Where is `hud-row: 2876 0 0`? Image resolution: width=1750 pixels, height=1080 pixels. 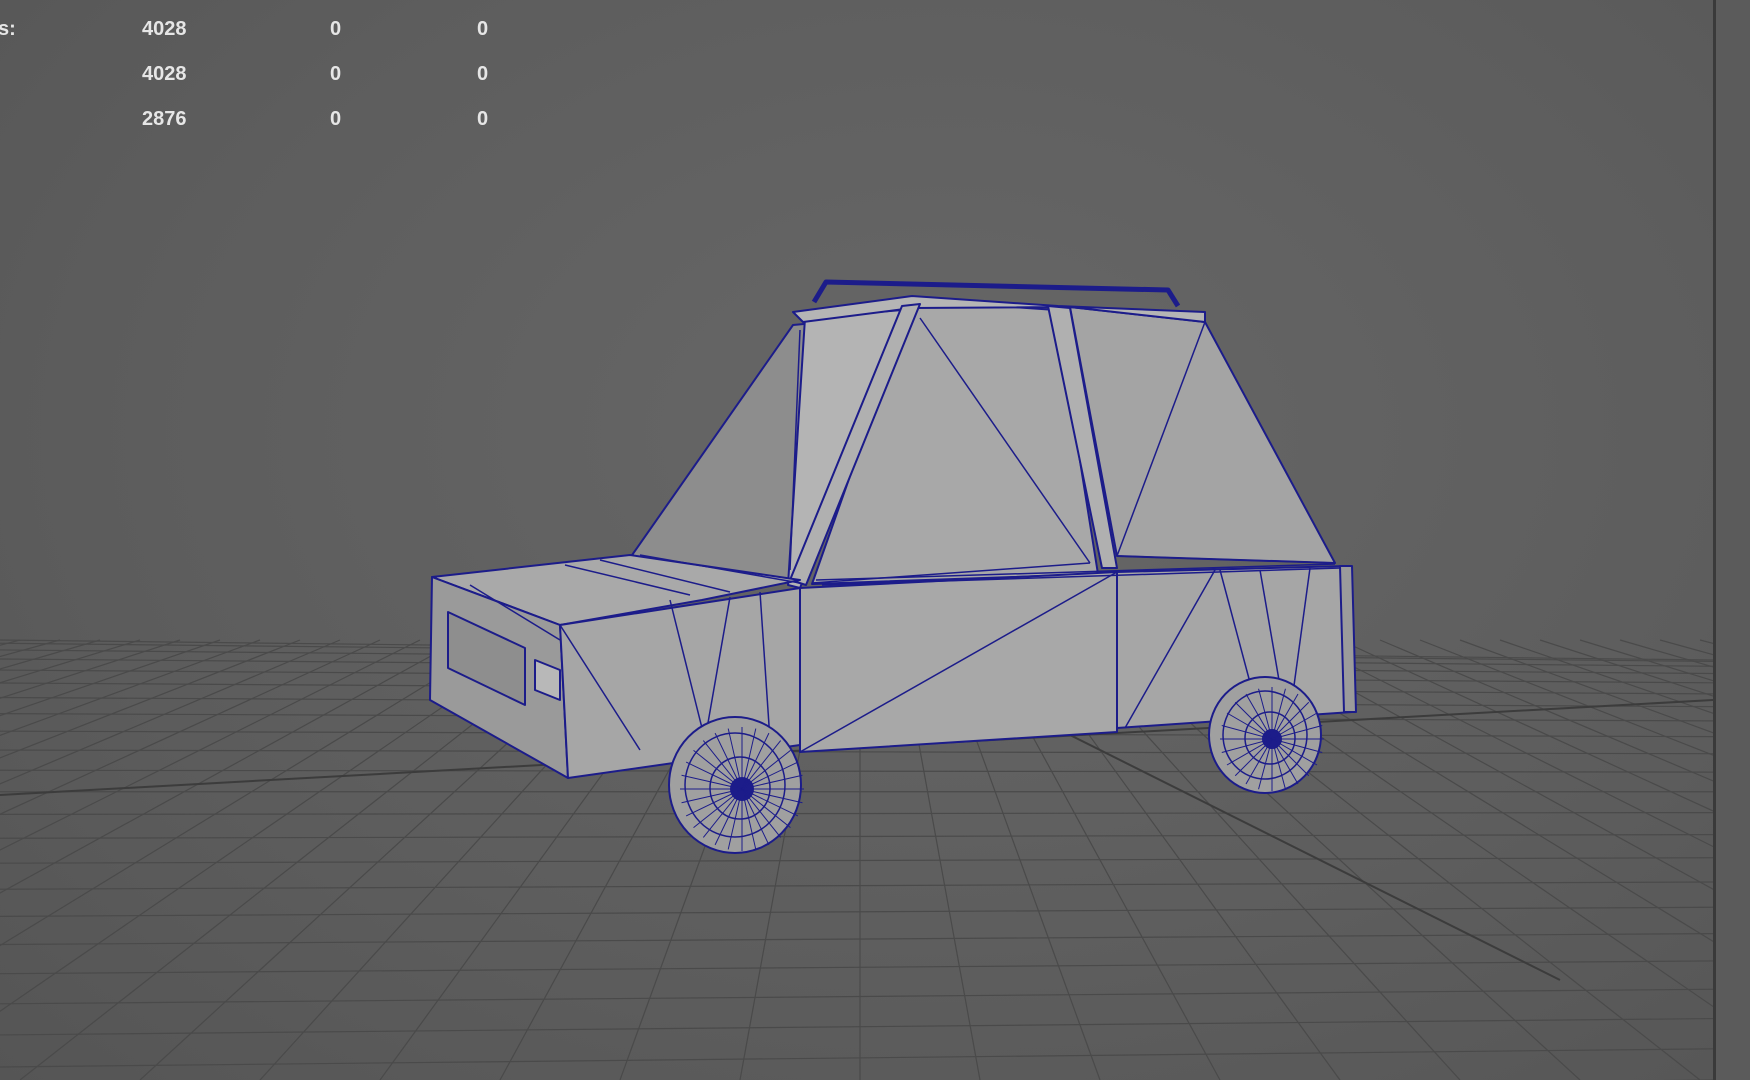 hud-row: 2876 0 0 is located at coordinates (260, 130).